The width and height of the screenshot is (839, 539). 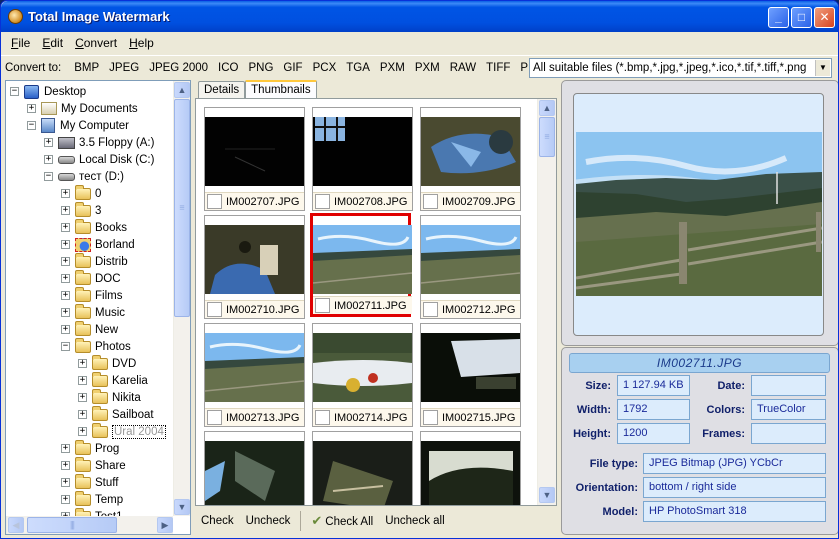 I want to click on menu-edit: Edit, so click(x=52, y=43).